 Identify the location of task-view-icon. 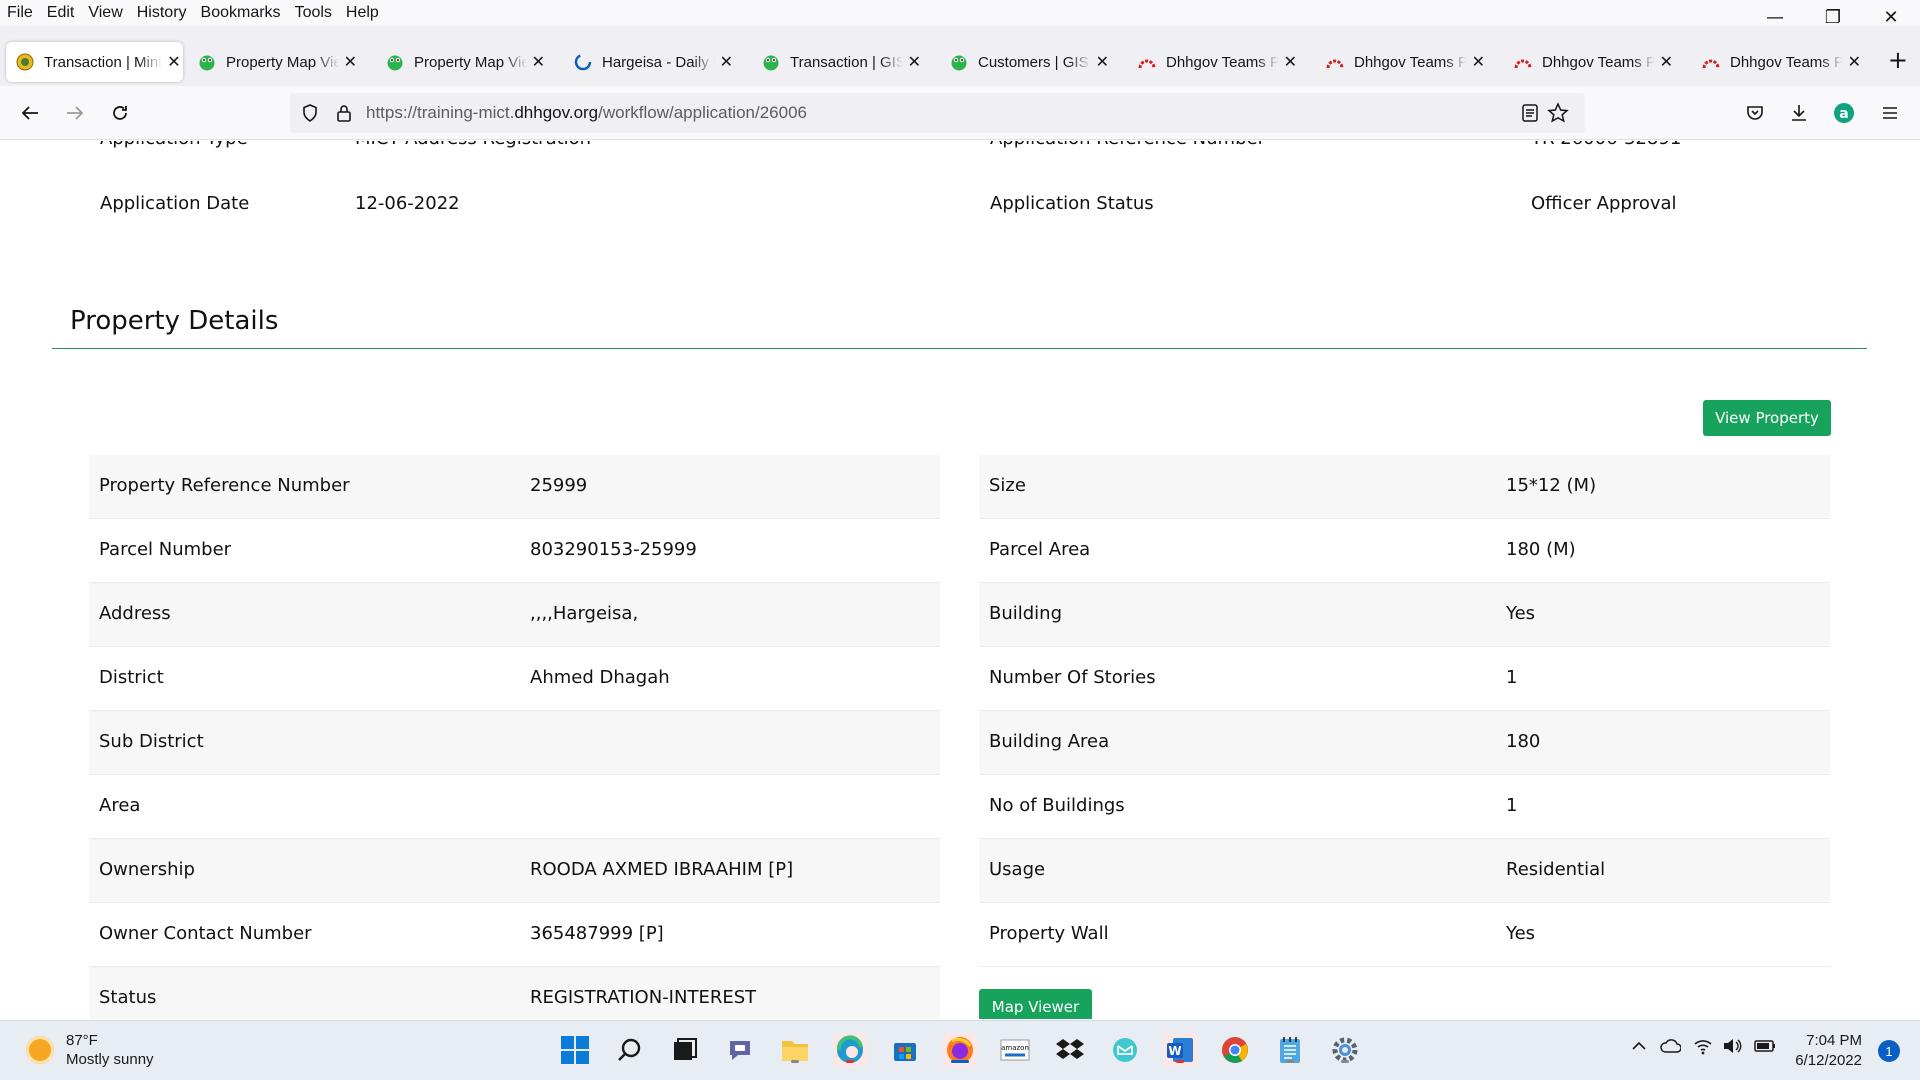
(685, 1050).